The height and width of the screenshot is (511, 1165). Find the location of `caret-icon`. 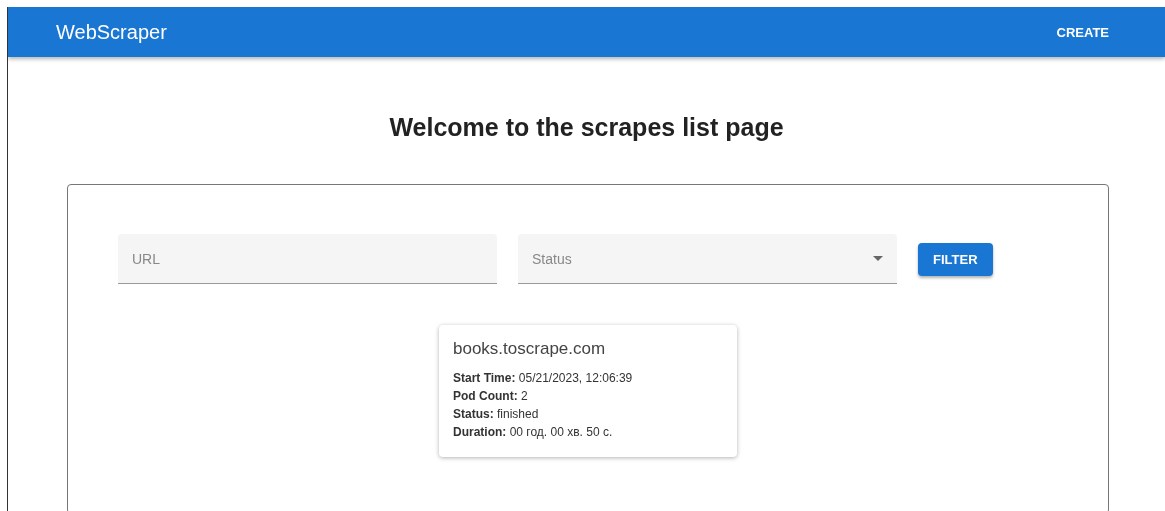

caret-icon is located at coordinates (878, 258).